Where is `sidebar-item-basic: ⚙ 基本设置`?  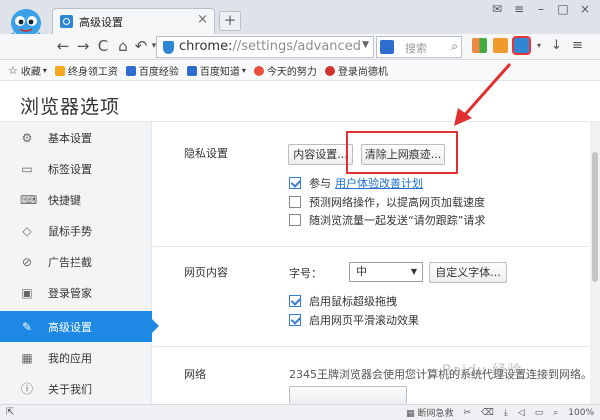
sidebar-item-basic: ⚙ 基本设置 is located at coordinates (76, 137).